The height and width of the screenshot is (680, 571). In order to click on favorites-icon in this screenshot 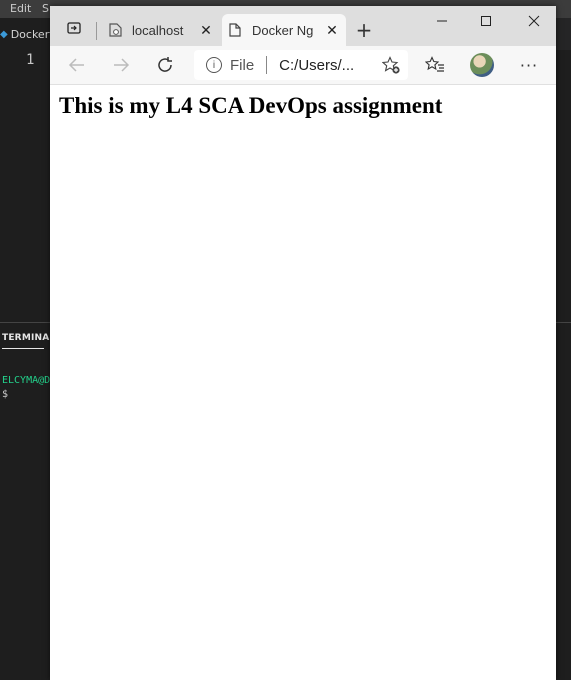, I will do `click(434, 64)`.